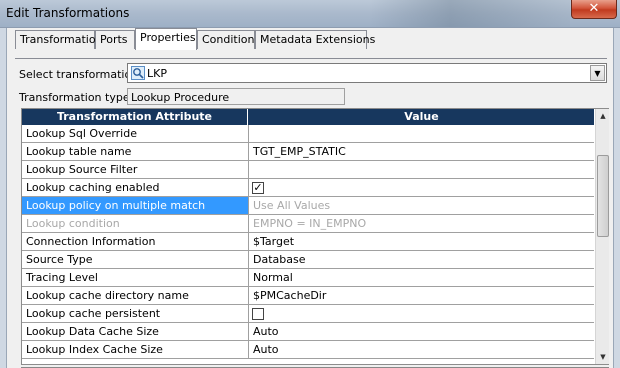  I want to click on scrollbar-thumb, so click(603, 196).